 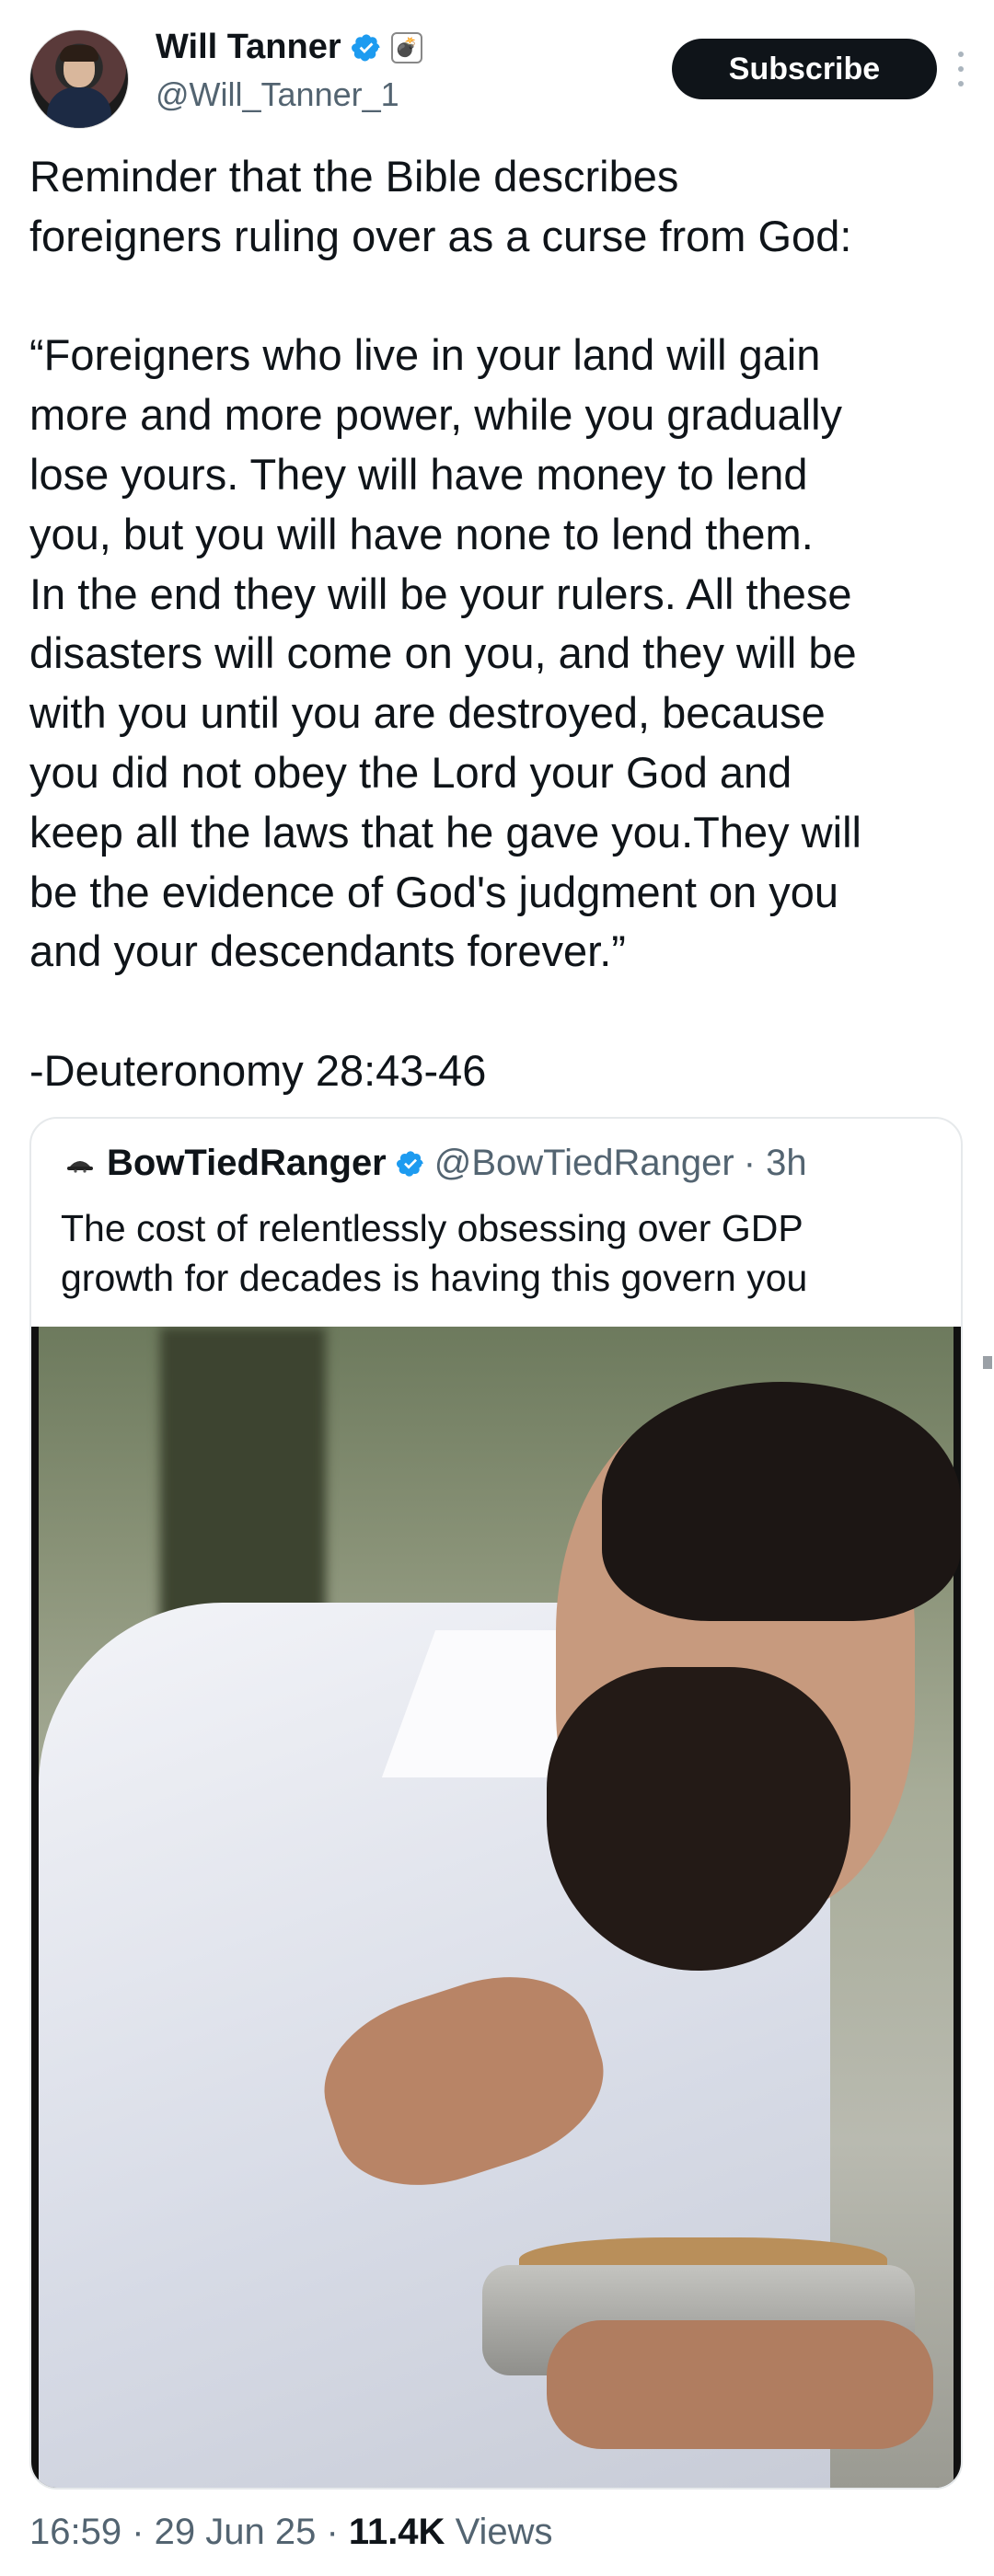 I want to click on quote-timestamp: · 3h, so click(x=775, y=1163).